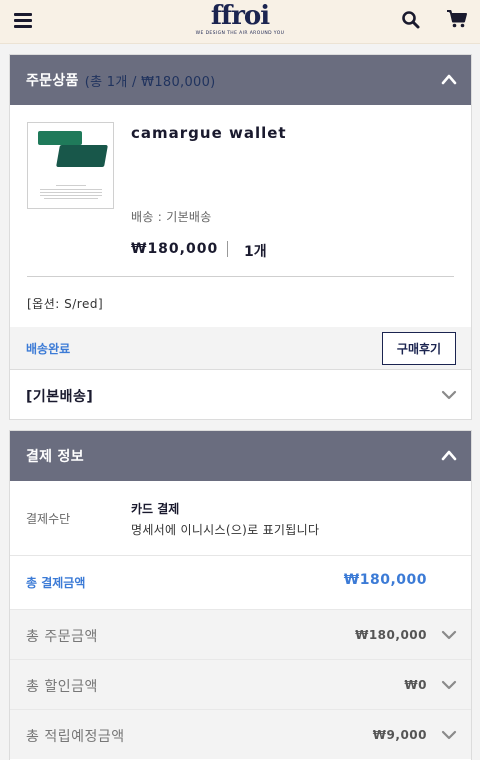 The height and width of the screenshot is (760, 480). What do you see at coordinates (240, 348) in the screenshot?
I see `delivery-status-row: 배송완료 구매후기` at bounding box center [240, 348].